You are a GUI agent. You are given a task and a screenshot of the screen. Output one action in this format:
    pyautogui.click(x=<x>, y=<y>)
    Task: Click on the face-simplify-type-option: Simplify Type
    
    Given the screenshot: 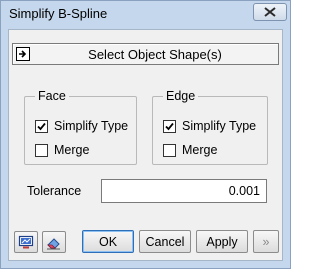 What is the action you would take?
    pyautogui.click(x=81, y=126)
    